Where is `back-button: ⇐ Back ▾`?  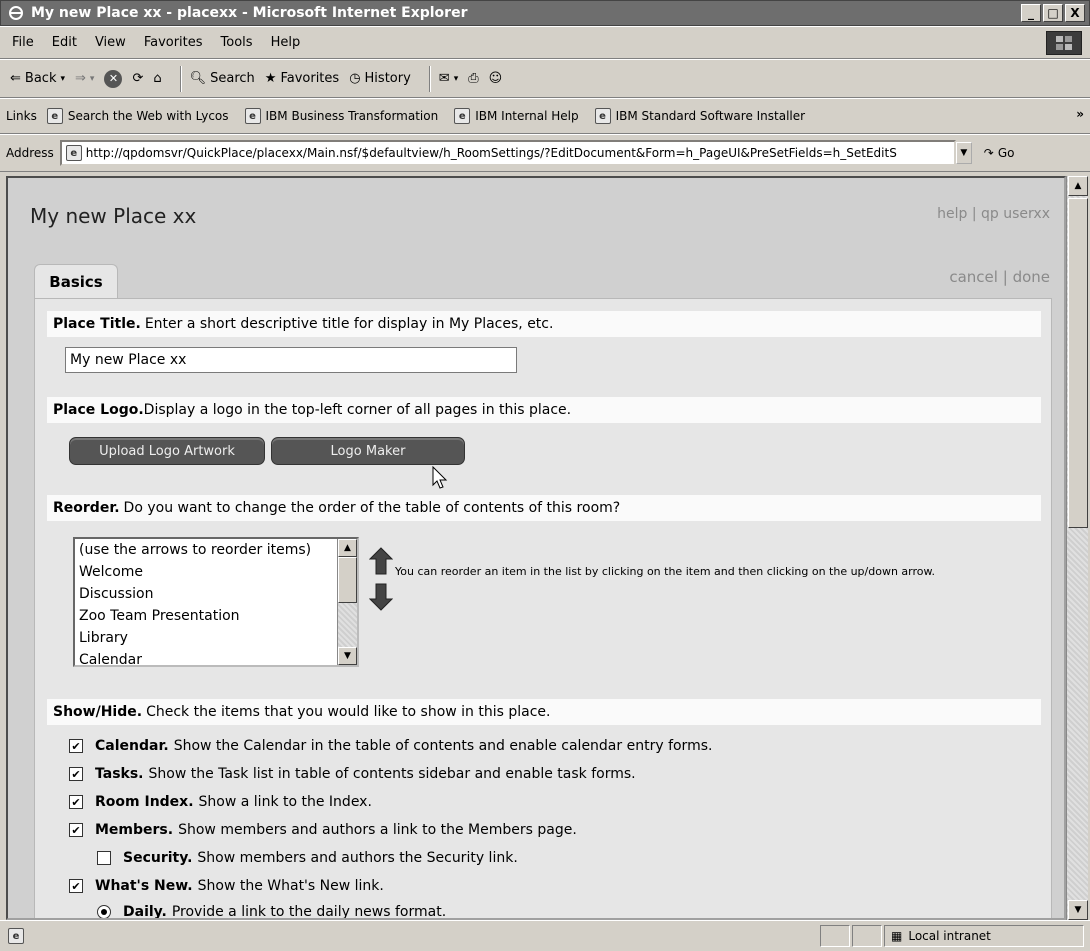
back-button: ⇐ Back ▾ is located at coordinates (37, 78).